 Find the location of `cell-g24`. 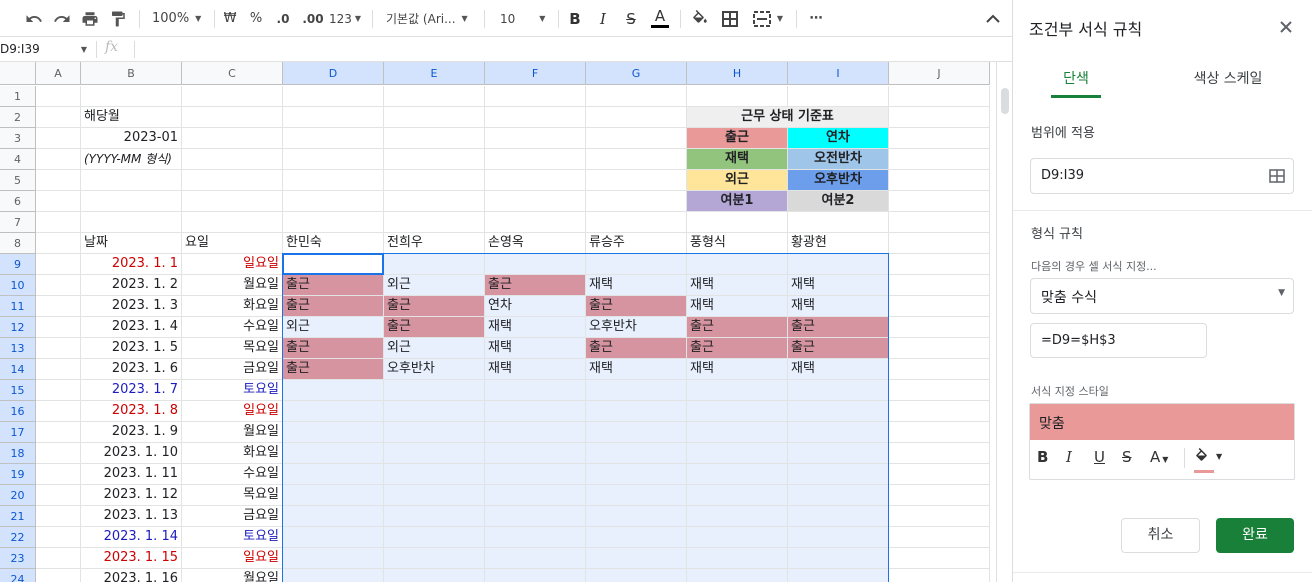

cell-g24 is located at coordinates (636, 575).